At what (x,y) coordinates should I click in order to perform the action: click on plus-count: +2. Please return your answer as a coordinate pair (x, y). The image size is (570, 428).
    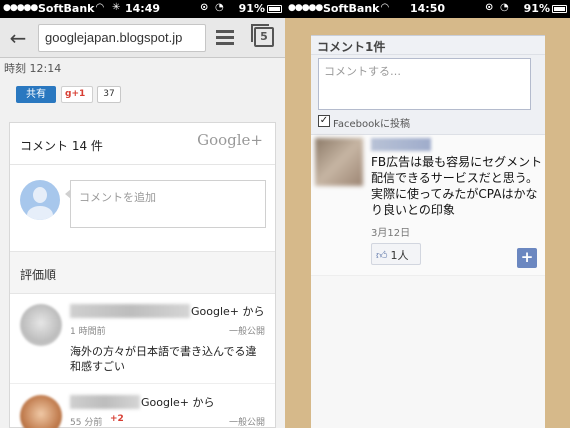
    Looking at the image, I should click on (117, 419).